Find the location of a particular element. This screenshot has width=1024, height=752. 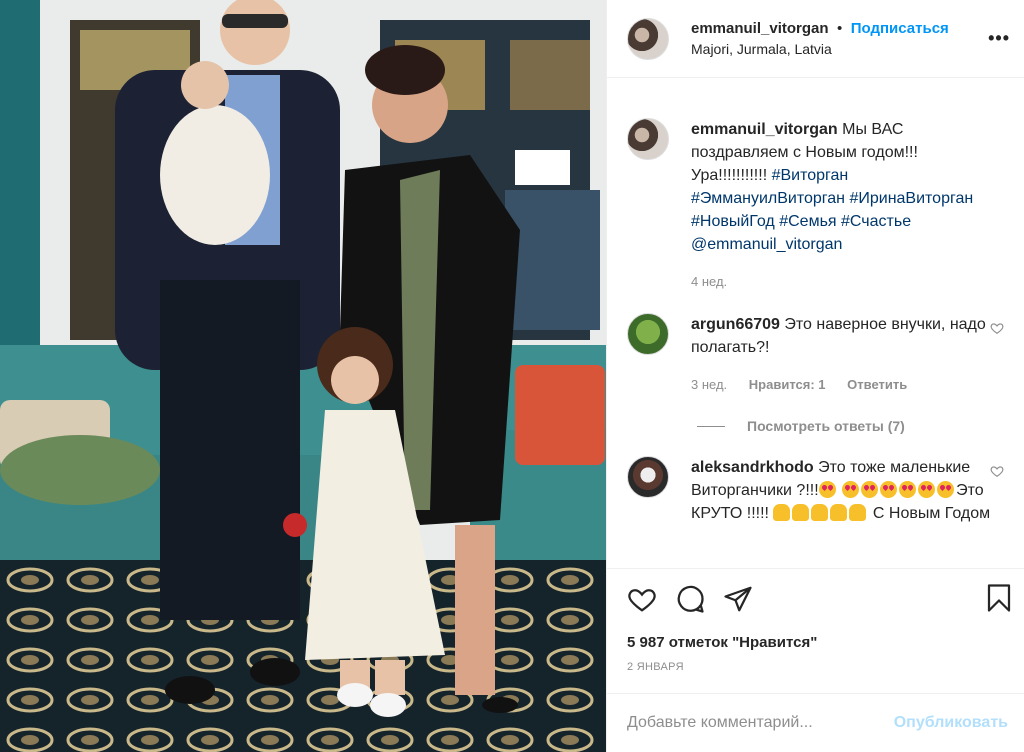

username-link: emmanuil_vitorgan is located at coordinates (760, 28).